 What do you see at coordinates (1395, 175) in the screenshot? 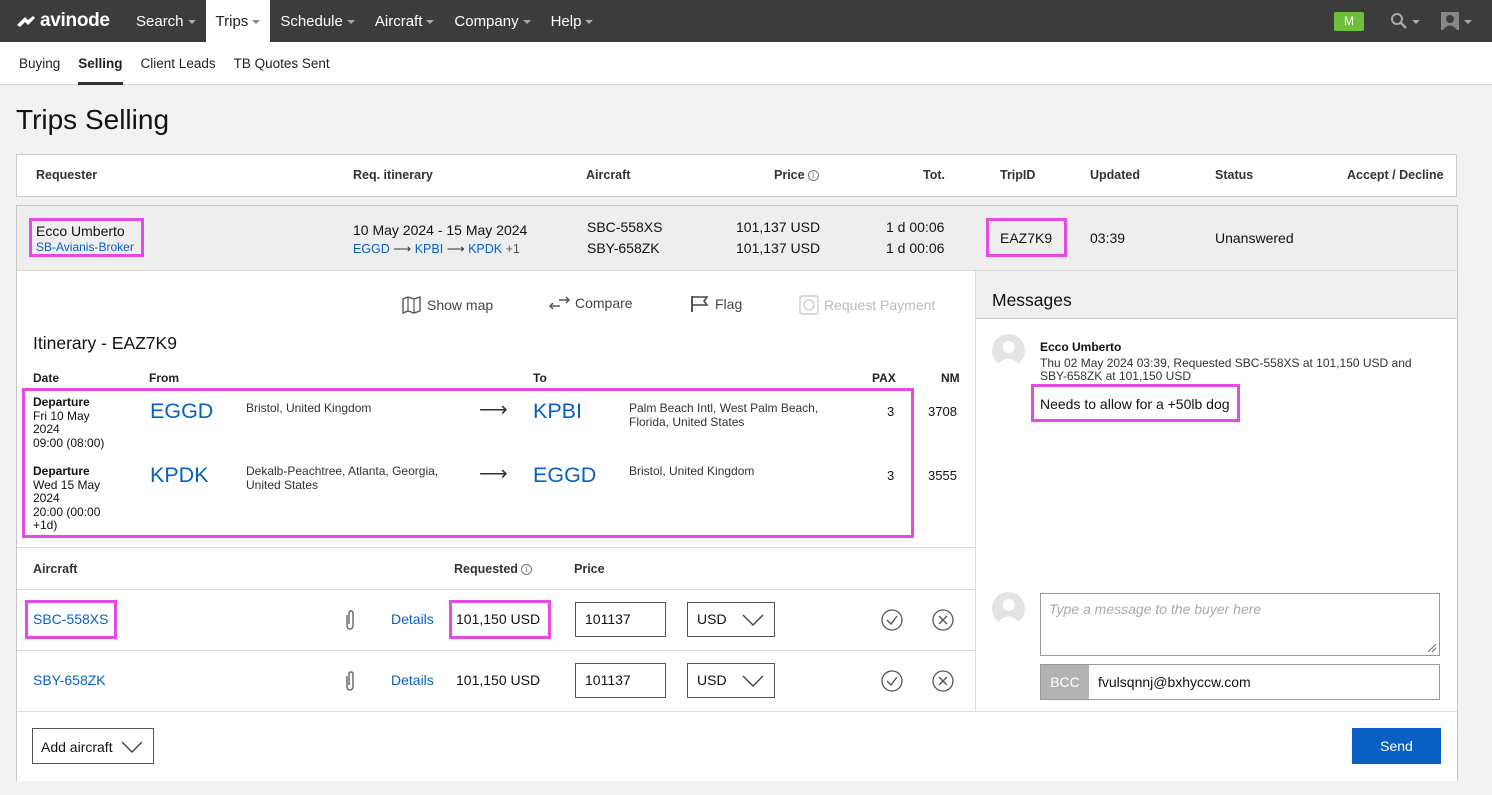
I see `col-accept-decline: Accept / Decline` at bounding box center [1395, 175].